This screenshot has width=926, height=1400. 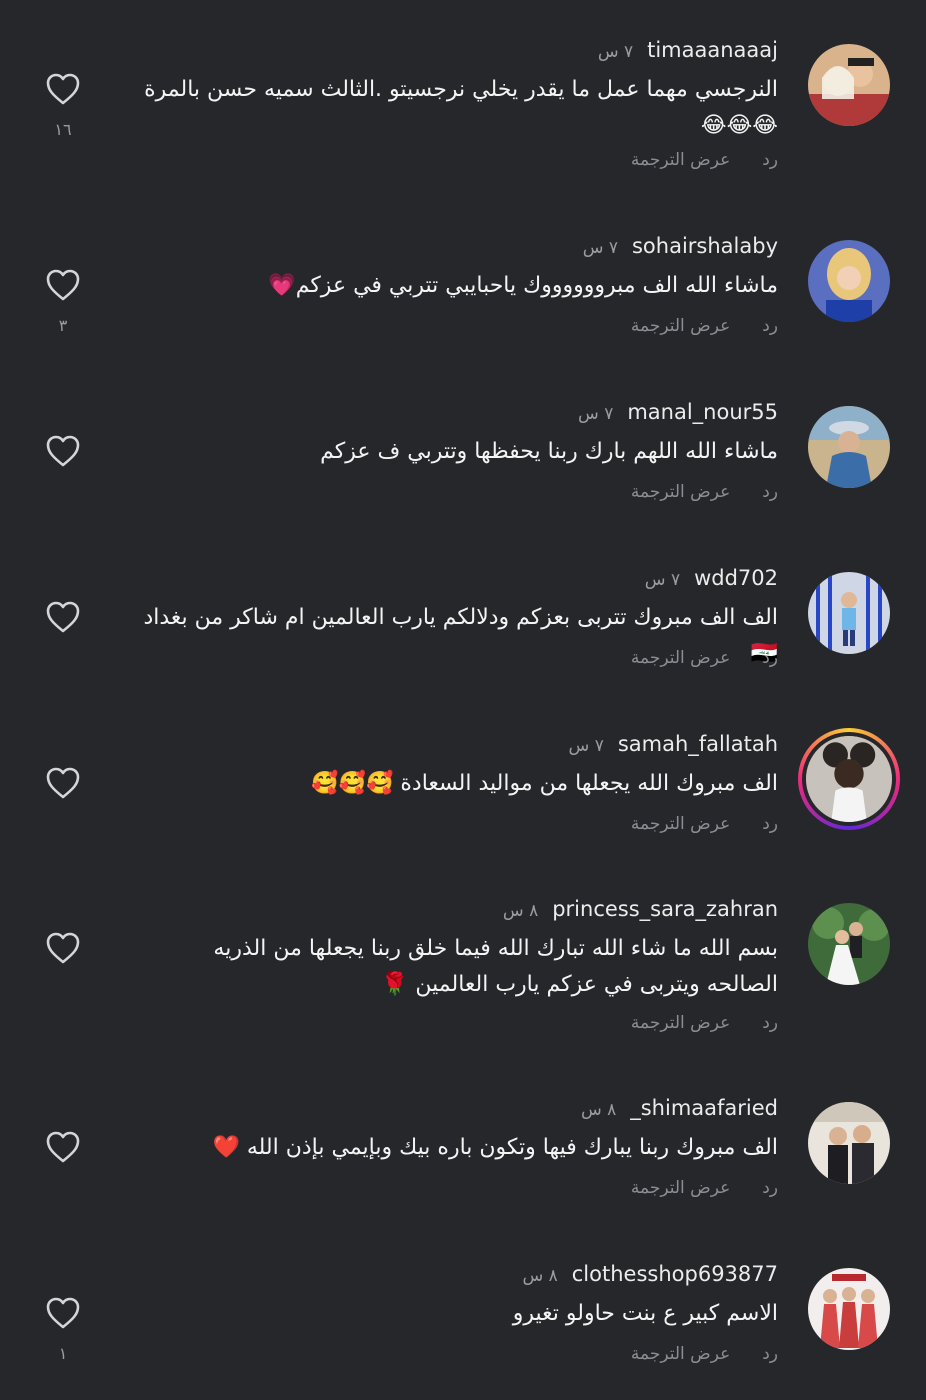 I want to click on comment-header: timaaanaaaj ٧ س, so click(x=688, y=50).